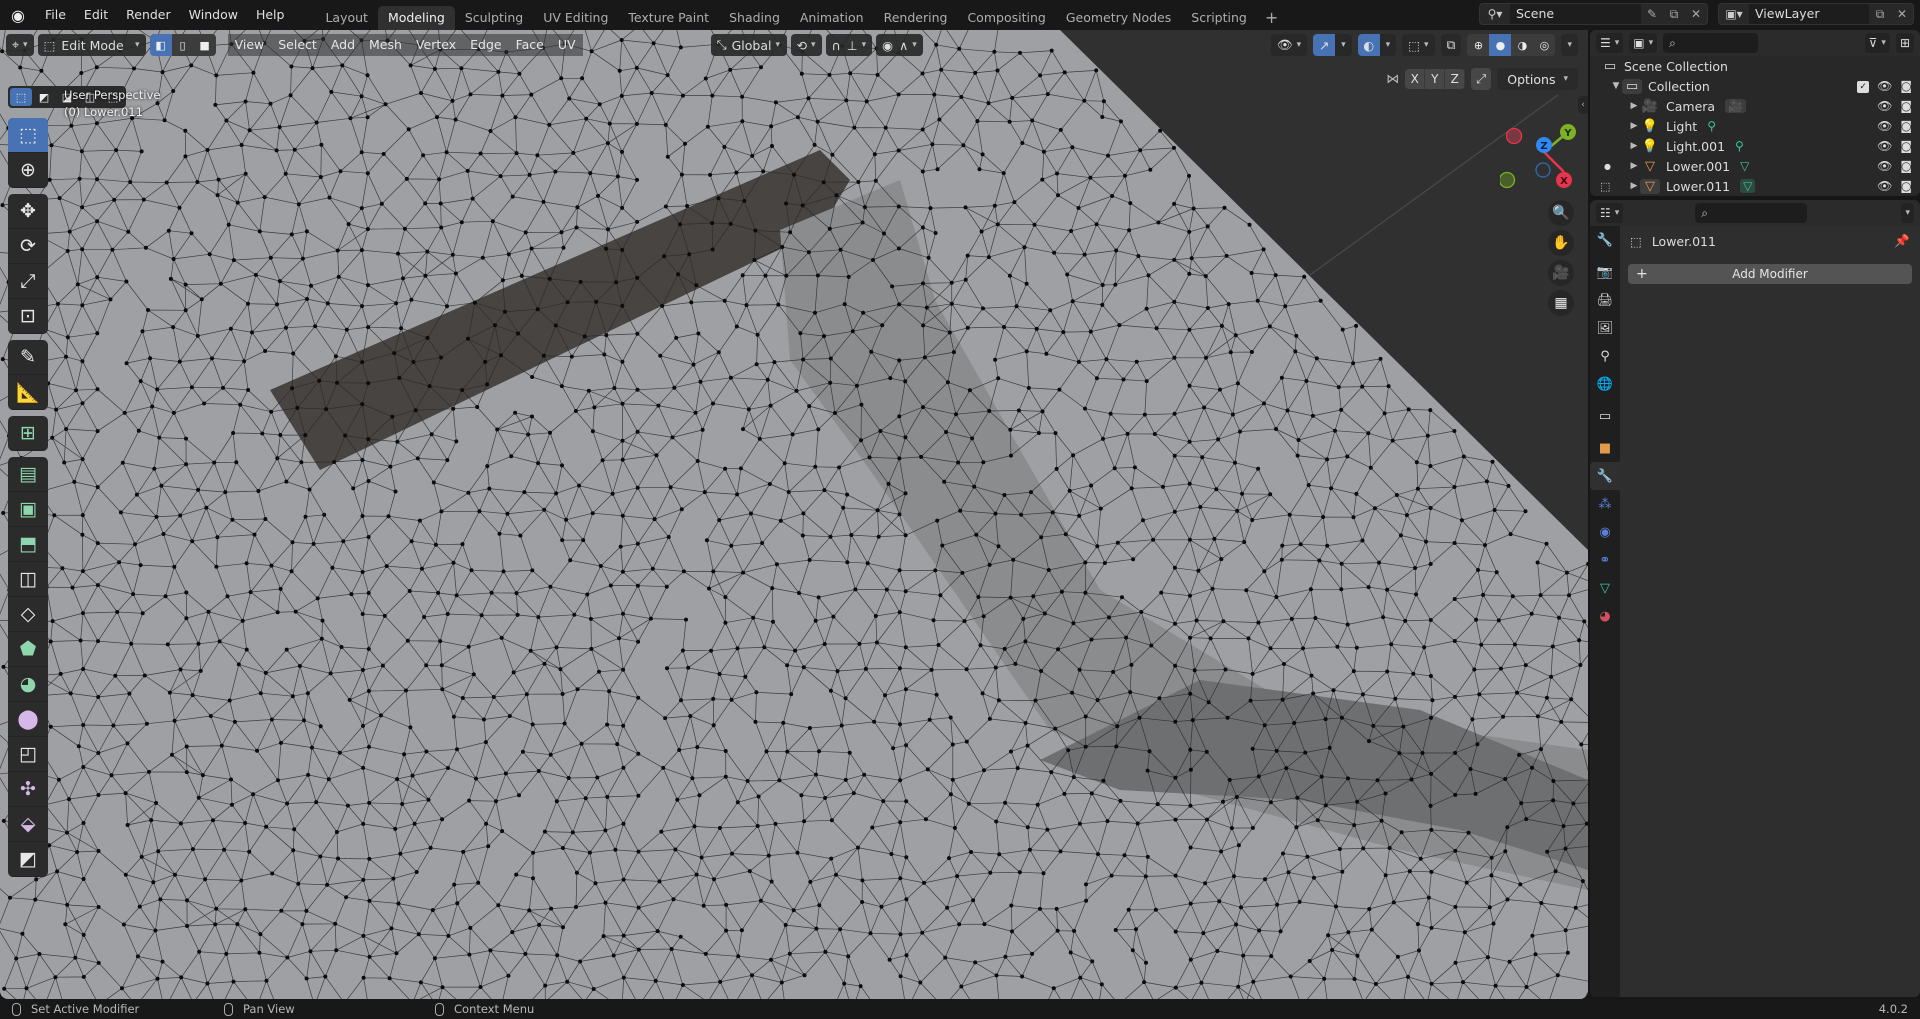 This screenshot has height=1019, width=1920. Describe the element at coordinates (148, 15) in the screenshot. I see `menu-render: Render` at that location.